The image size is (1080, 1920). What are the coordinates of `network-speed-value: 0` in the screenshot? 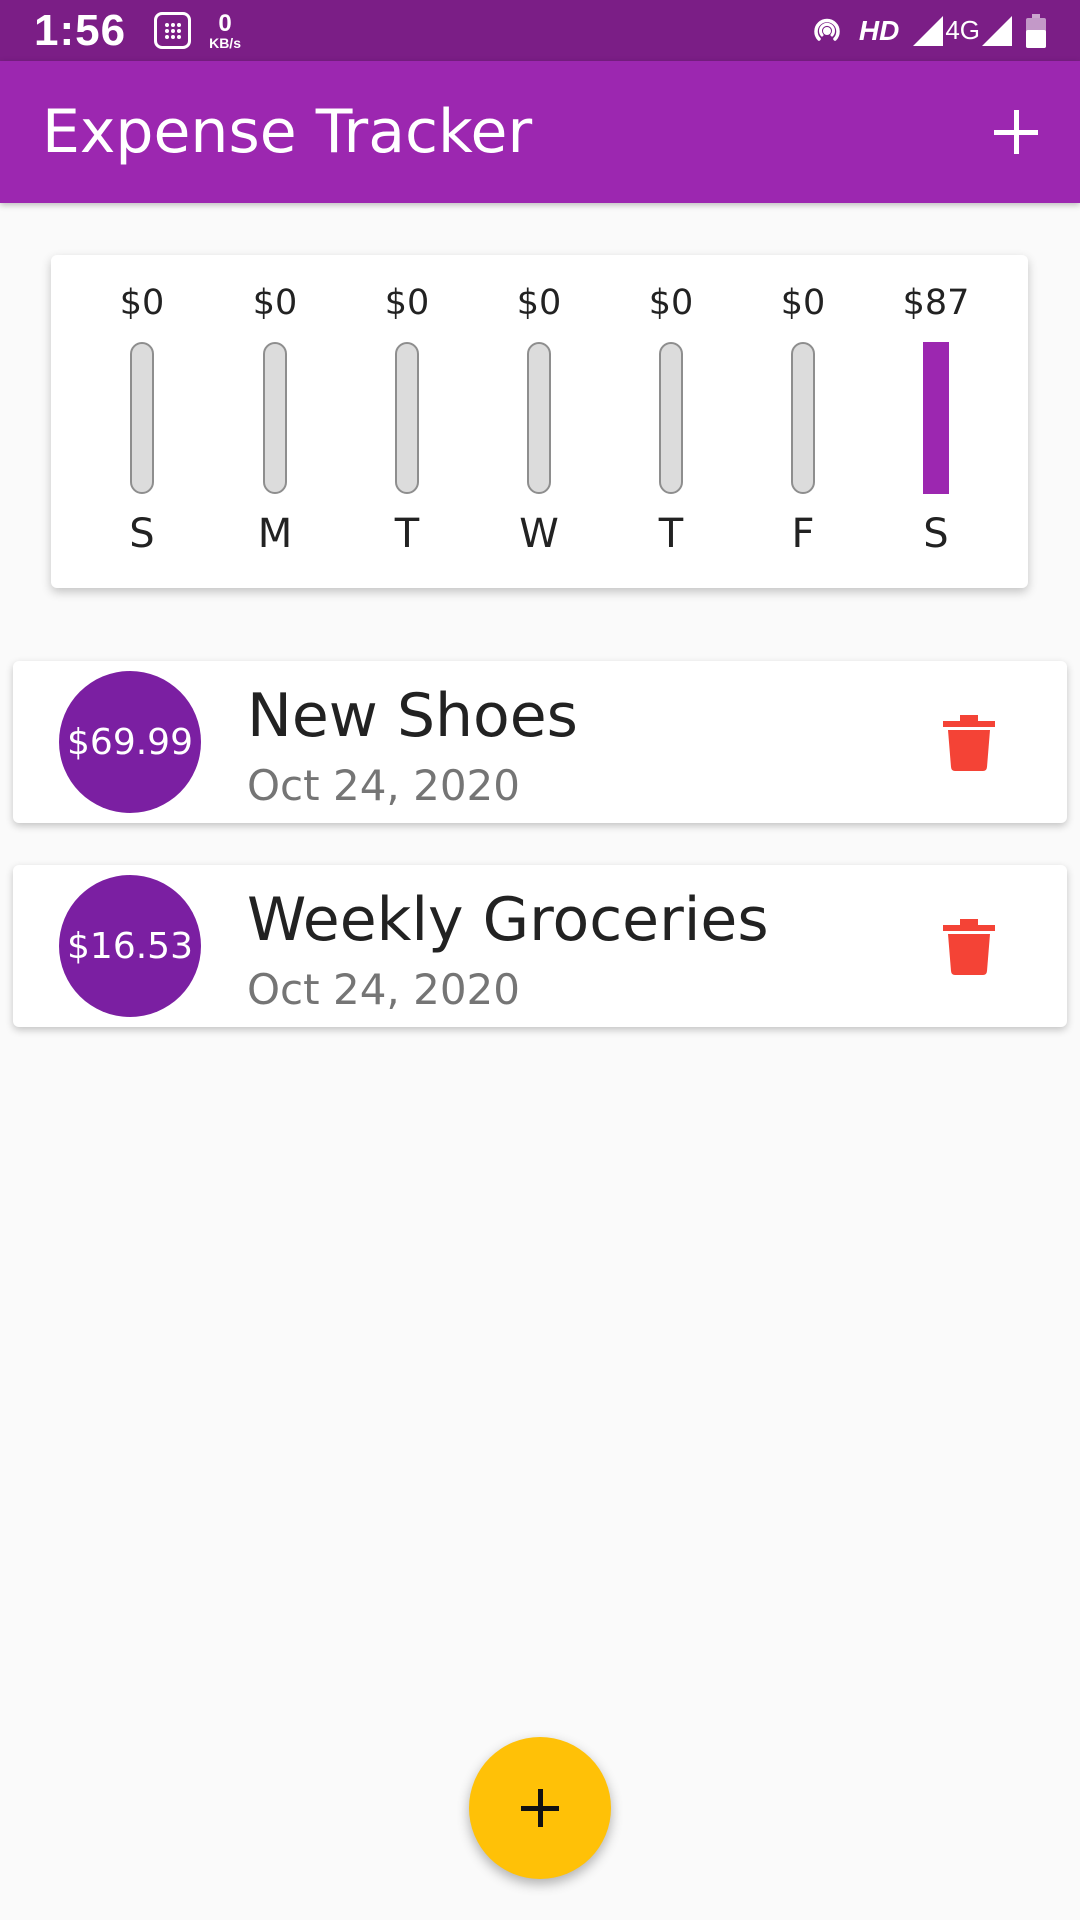 It's located at (225, 23).